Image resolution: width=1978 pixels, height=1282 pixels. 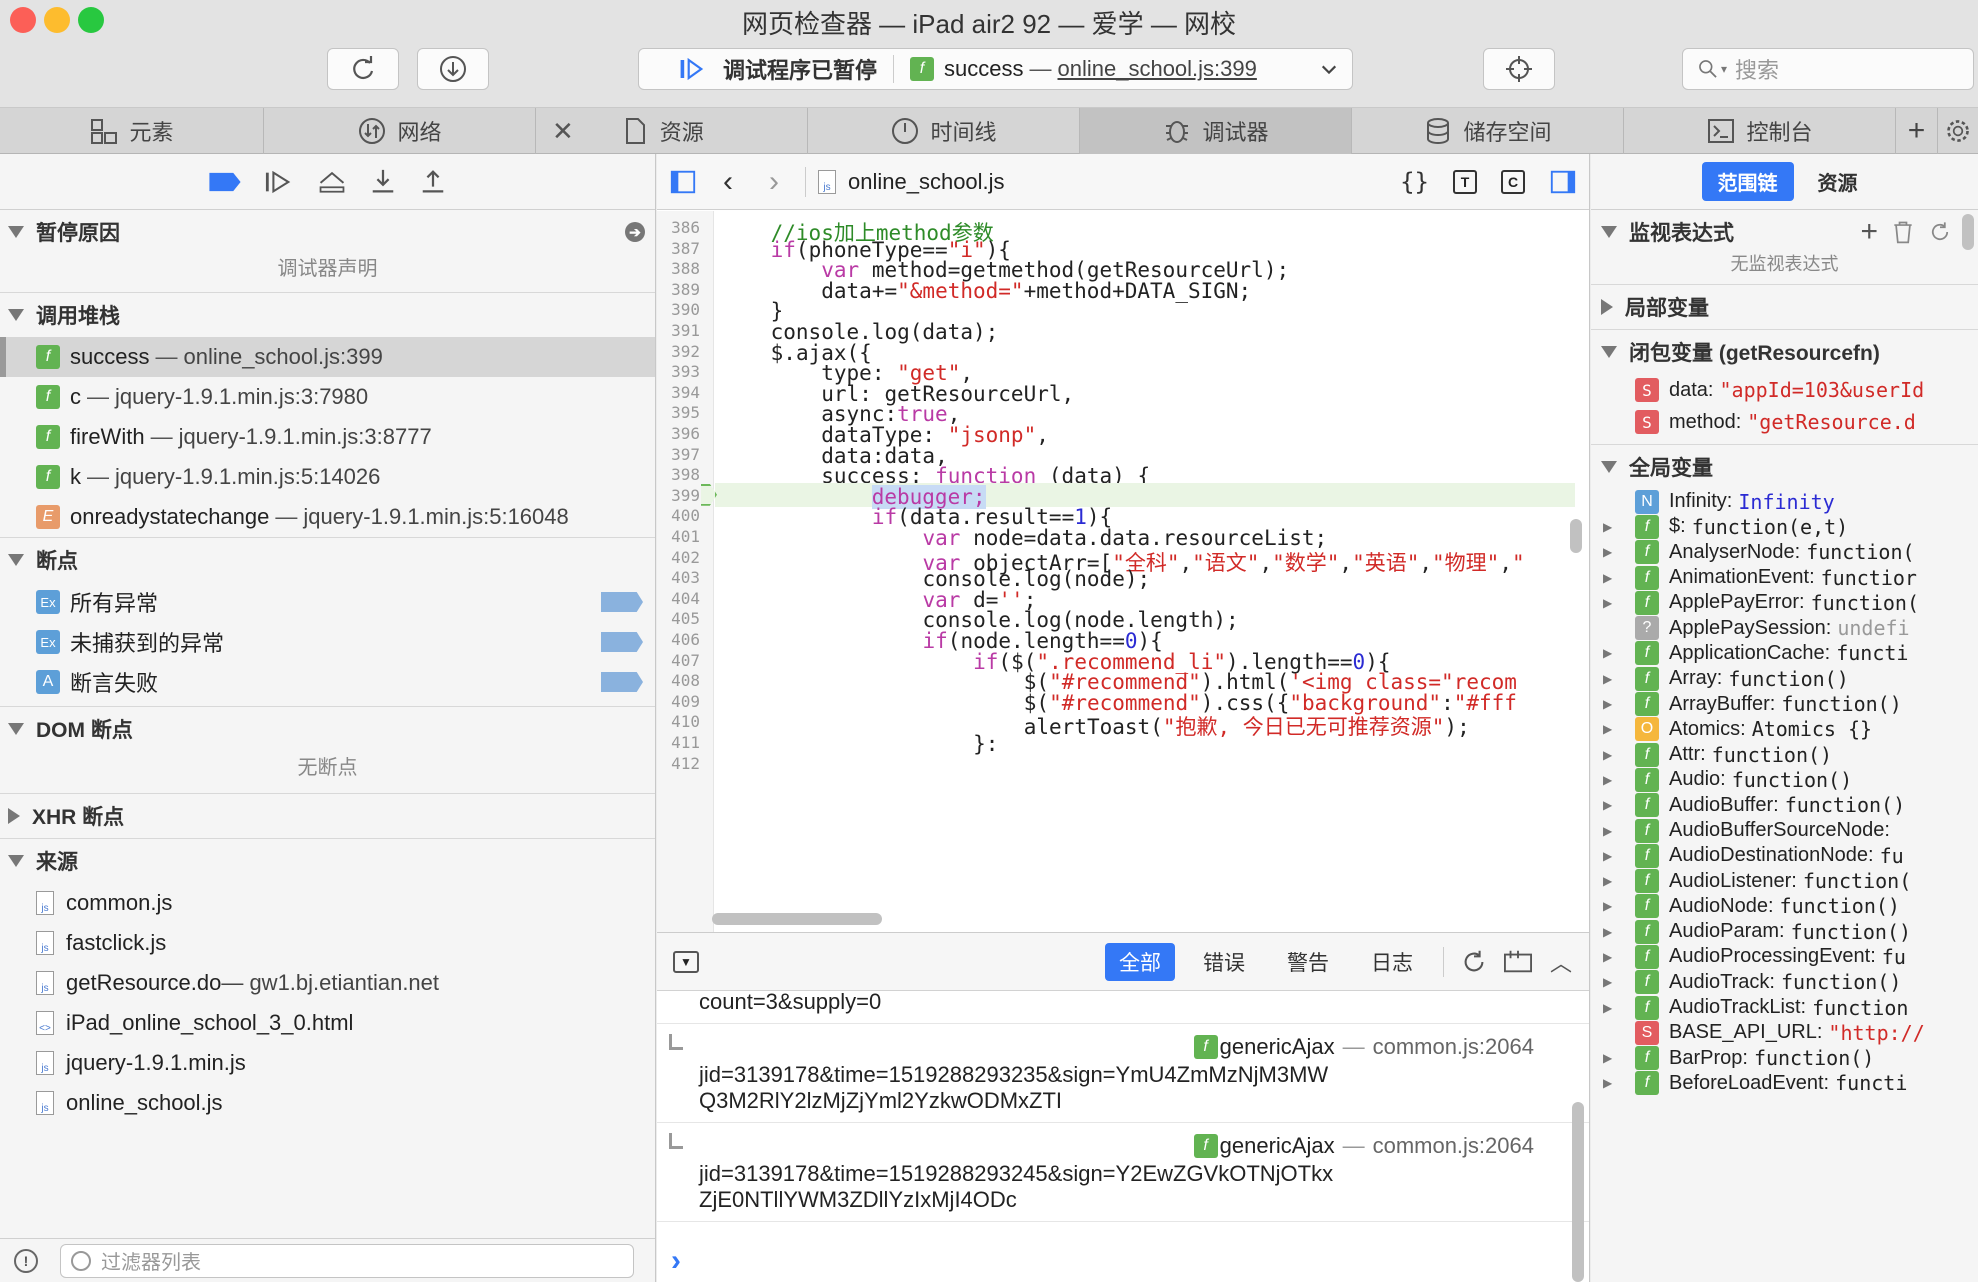 I want to click on line-number: 388, so click(x=685, y=268).